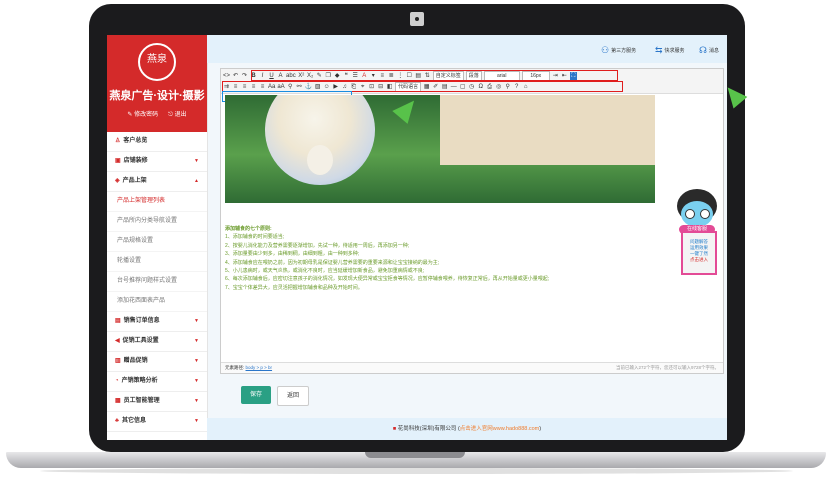  What do you see at coordinates (659, 50) in the screenshot?
I see `exchange-icon: ⇆` at bounding box center [659, 50].